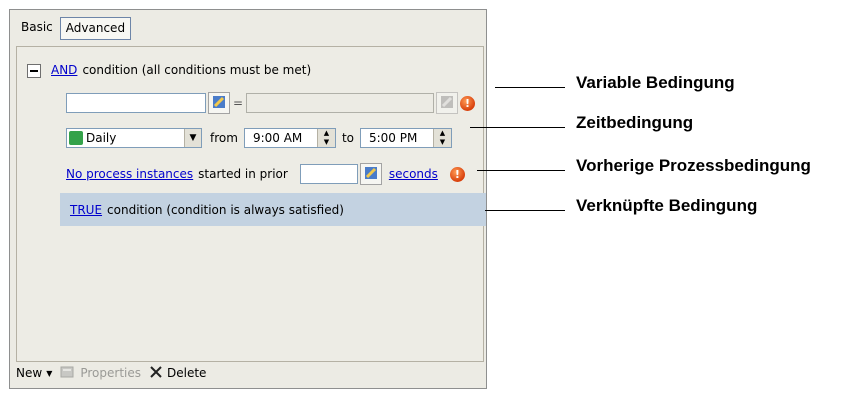 The image size is (856, 396). Describe the element at coordinates (517, 127) in the screenshot. I see `callout-line-time` at that location.